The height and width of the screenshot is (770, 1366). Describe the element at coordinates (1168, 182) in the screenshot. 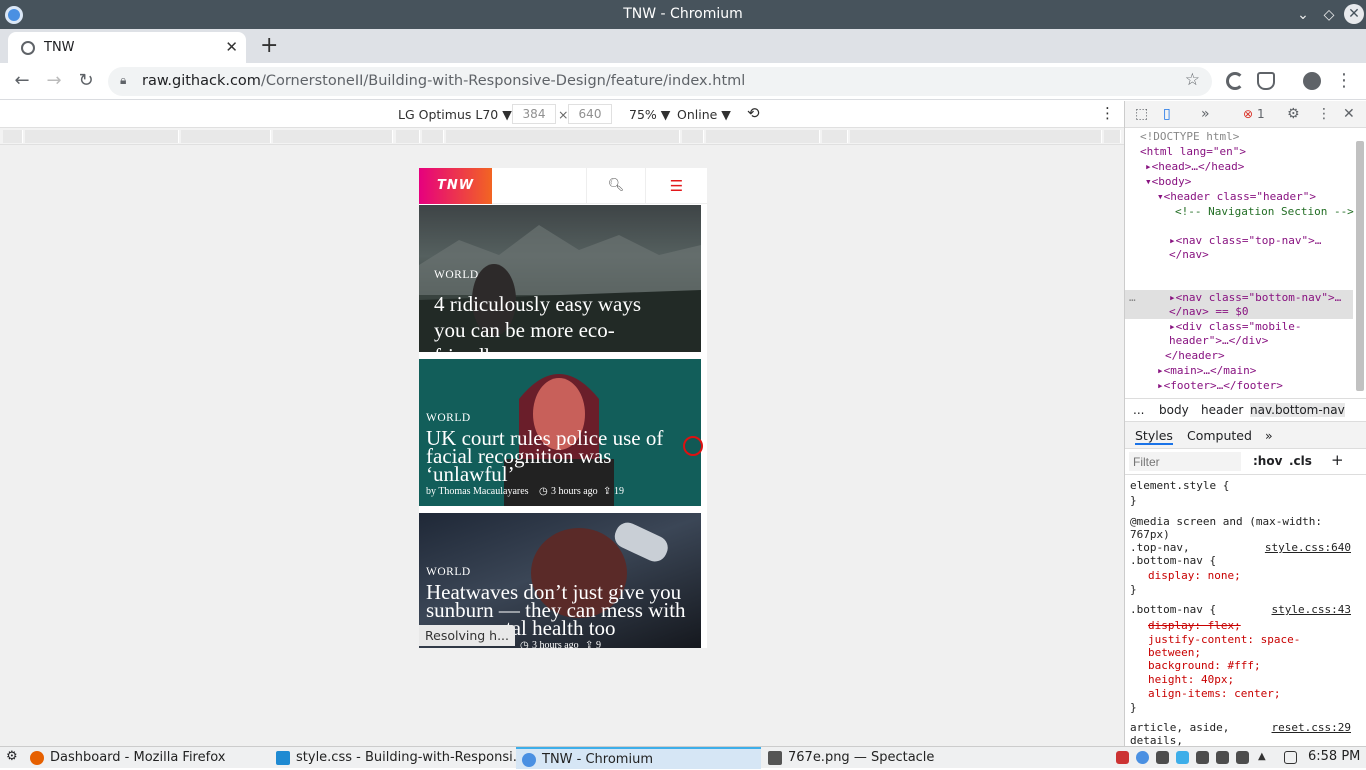

I see `dom-body: ▾<body>` at that location.